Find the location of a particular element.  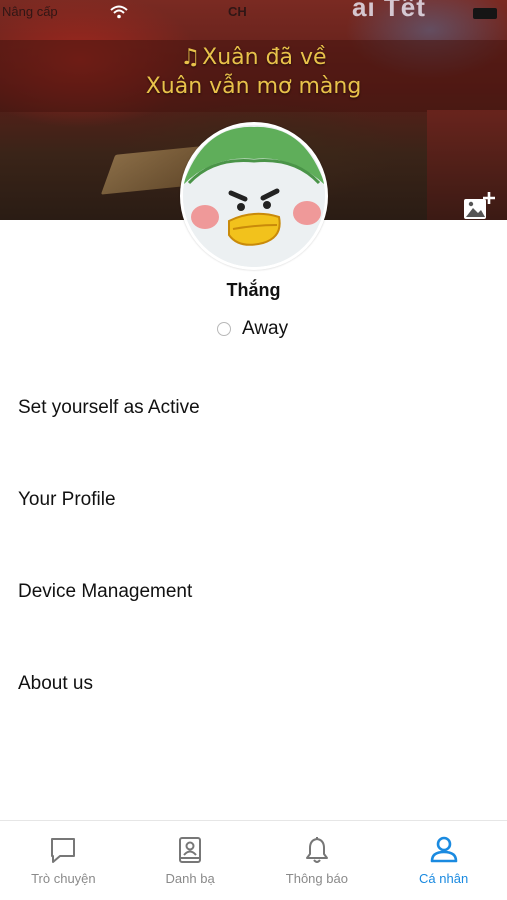

tab-chats-label: Trò chuyện is located at coordinates (63, 878).